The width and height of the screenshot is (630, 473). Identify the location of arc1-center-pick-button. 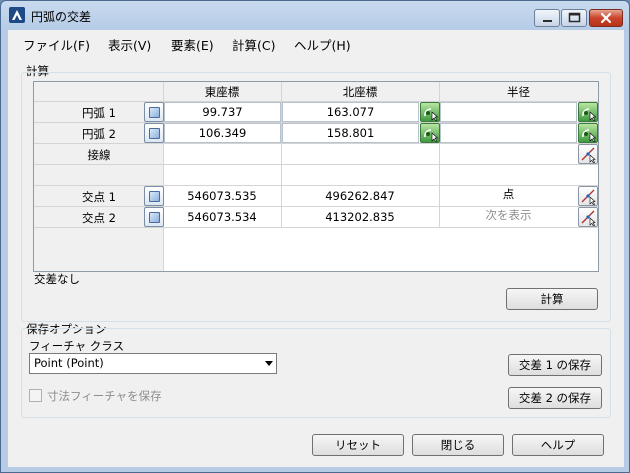
(430, 112).